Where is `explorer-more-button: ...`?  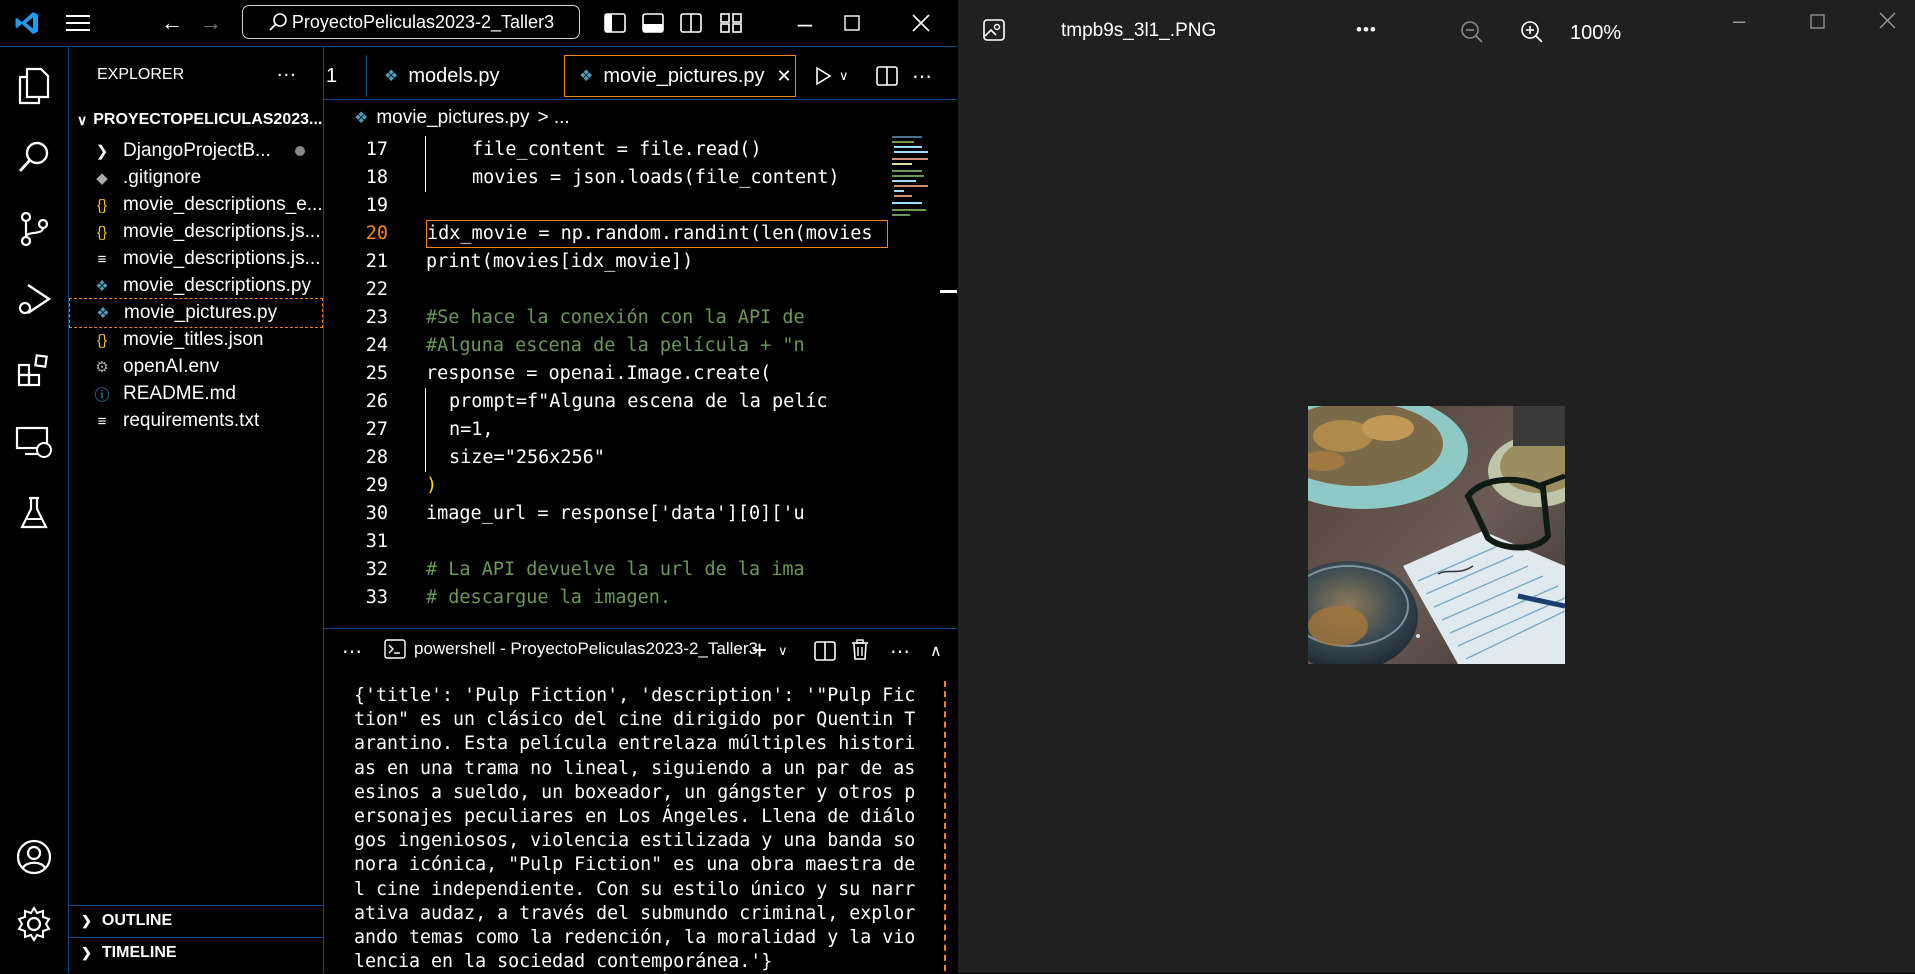 explorer-more-button: ... is located at coordinates (287, 70).